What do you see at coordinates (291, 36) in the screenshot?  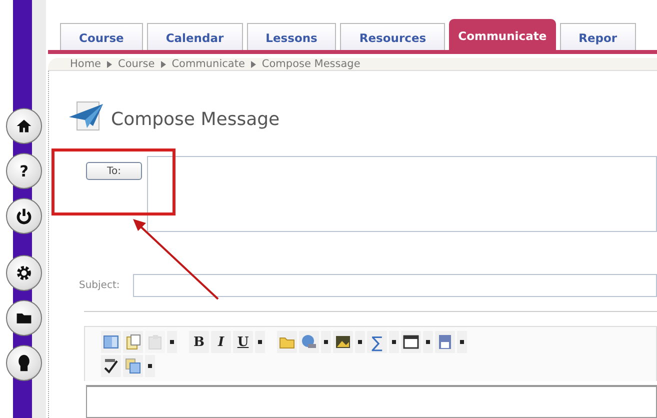 I see `nav-tab: Lessons` at bounding box center [291, 36].